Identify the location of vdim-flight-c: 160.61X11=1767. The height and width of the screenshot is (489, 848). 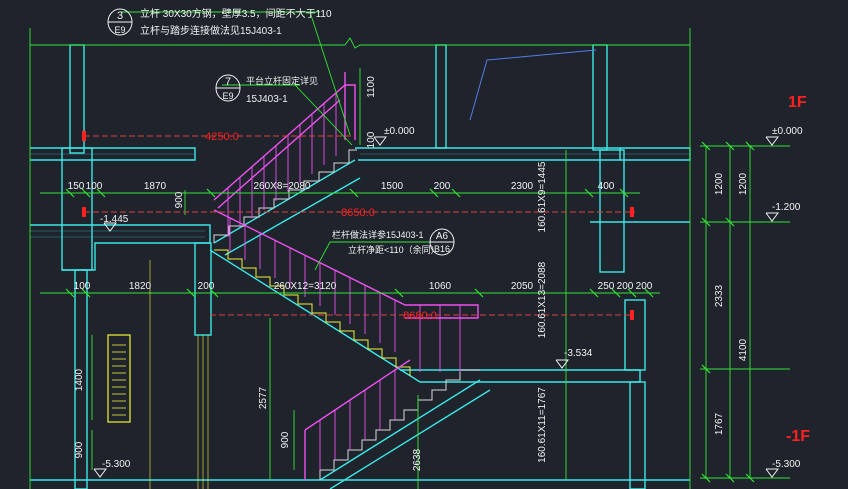
(542, 425).